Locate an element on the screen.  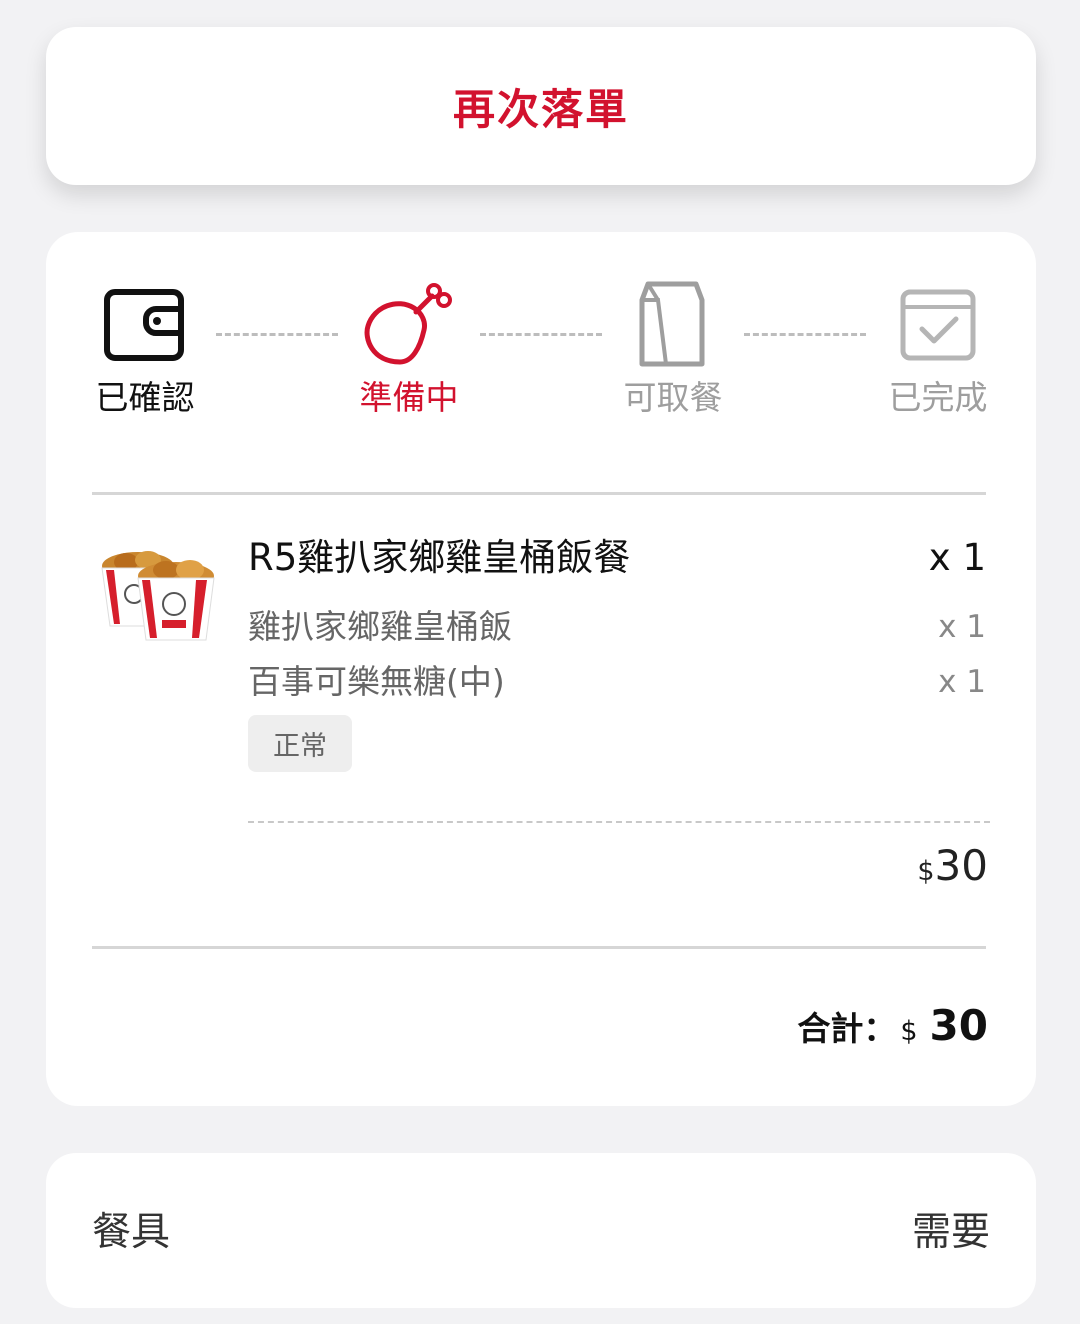
item-price: $30 is located at coordinates (952, 870).